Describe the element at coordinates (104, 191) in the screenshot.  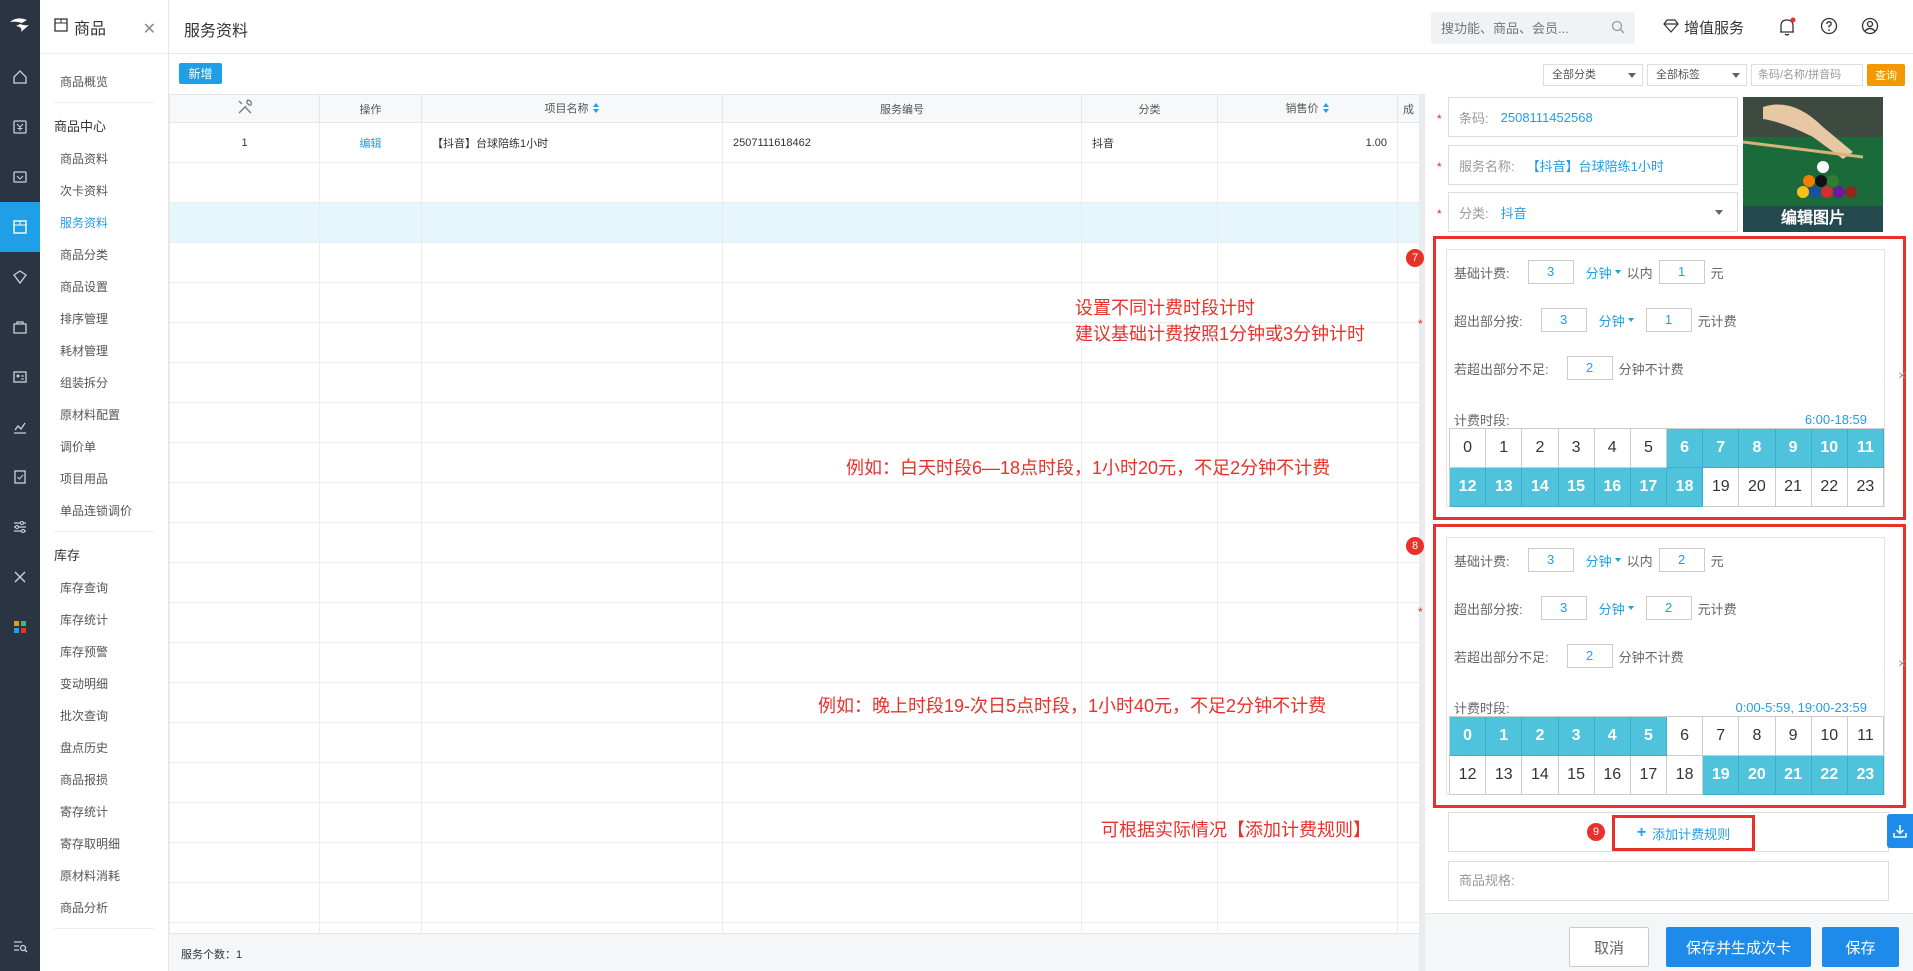
I see `sidebar-item: 次卡资料` at that location.